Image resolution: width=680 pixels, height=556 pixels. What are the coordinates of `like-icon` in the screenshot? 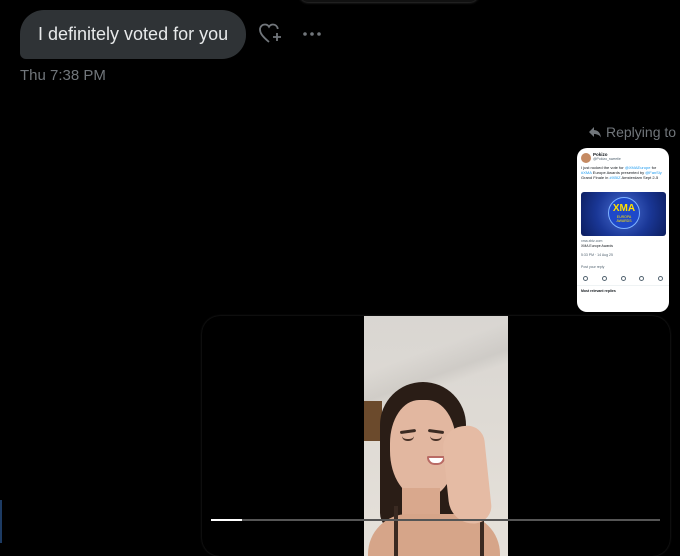 It's located at (623, 278).